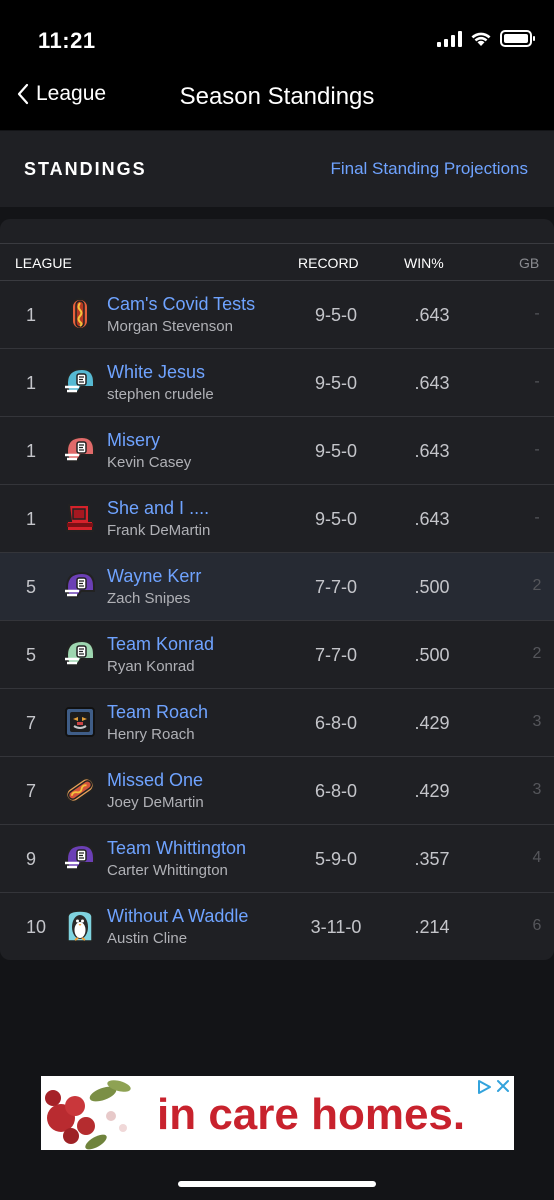  Describe the element at coordinates (277, 791) in the screenshot. I see `table-row: 7 Missed One Joey DeMartin 6-8-0 .429 3` at that location.